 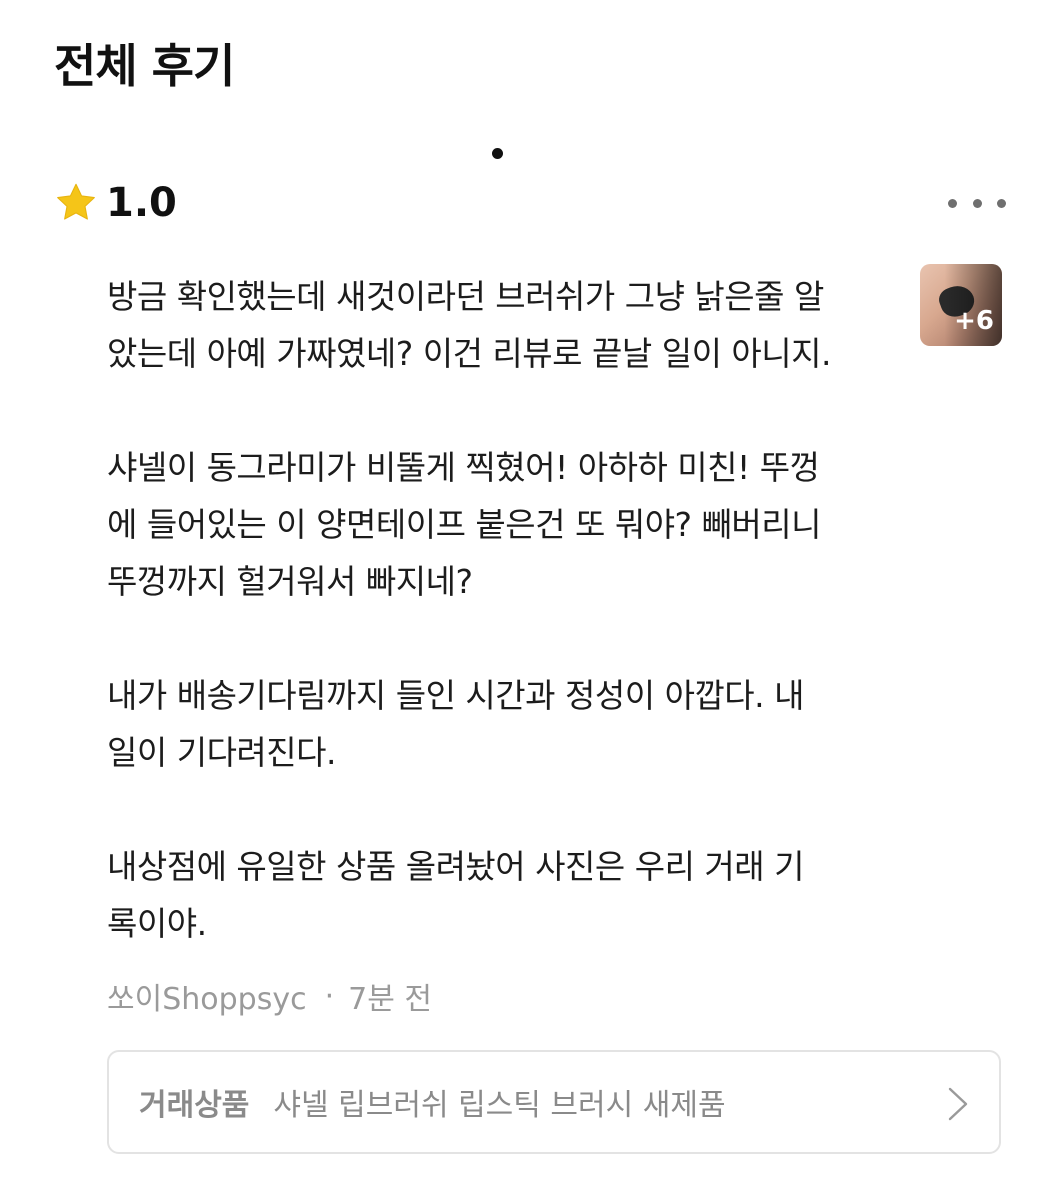 What do you see at coordinates (952, 203) in the screenshot?
I see `more-icon` at bounding box center [952, 203].